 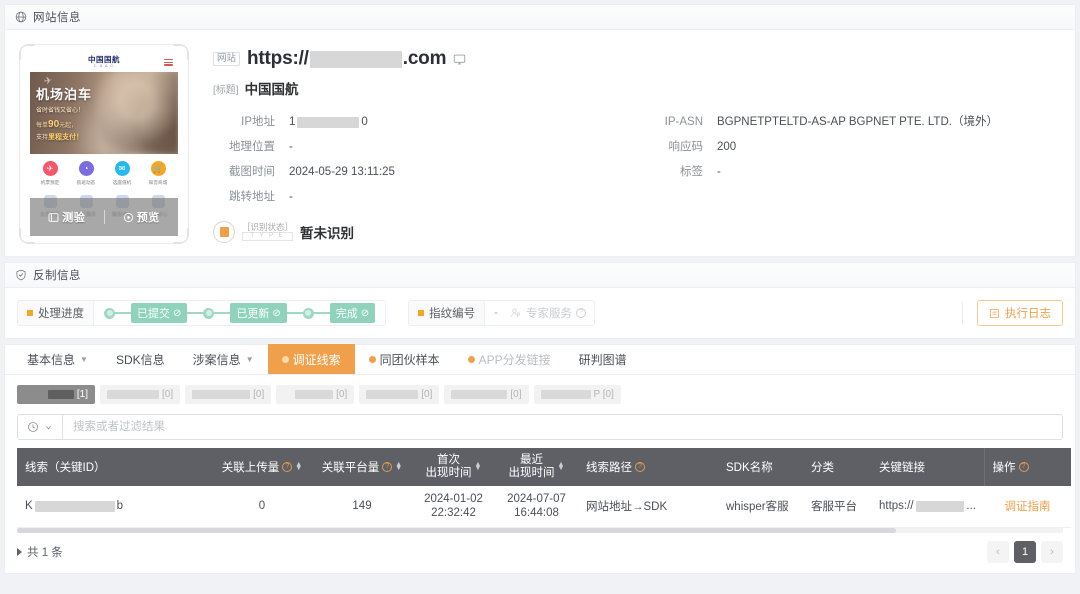 I want to click on search-history-dropdown, so click(x=40, y=427).